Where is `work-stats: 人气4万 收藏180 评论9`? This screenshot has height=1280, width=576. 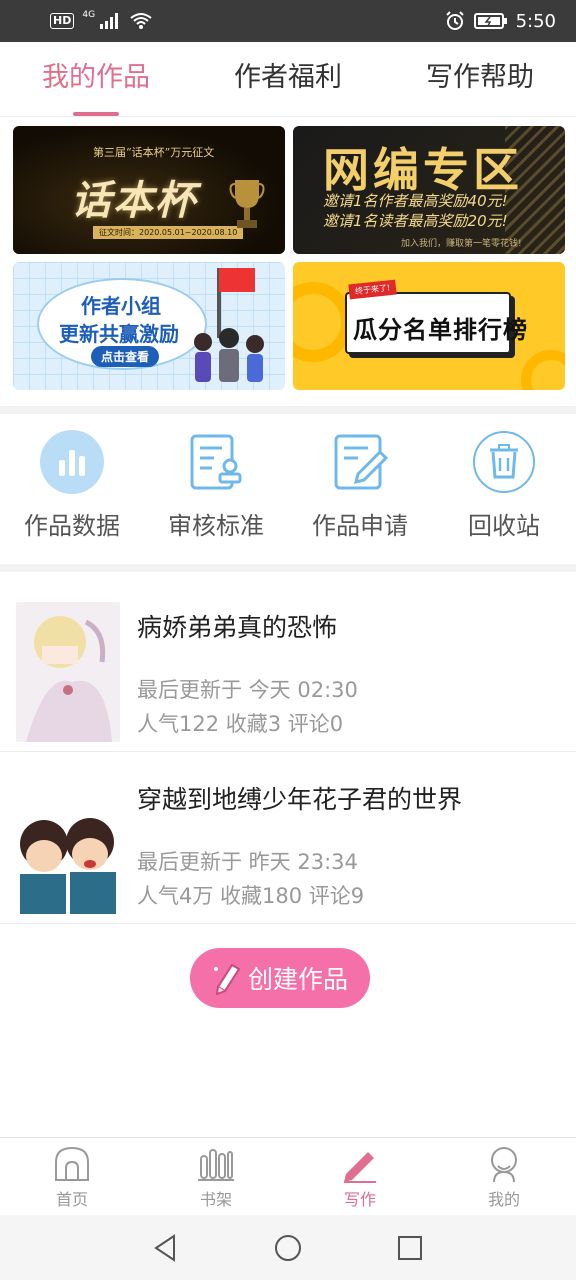
work-stats: 人气4万 收藏180 评论9 is located at coordinates (251, 896).